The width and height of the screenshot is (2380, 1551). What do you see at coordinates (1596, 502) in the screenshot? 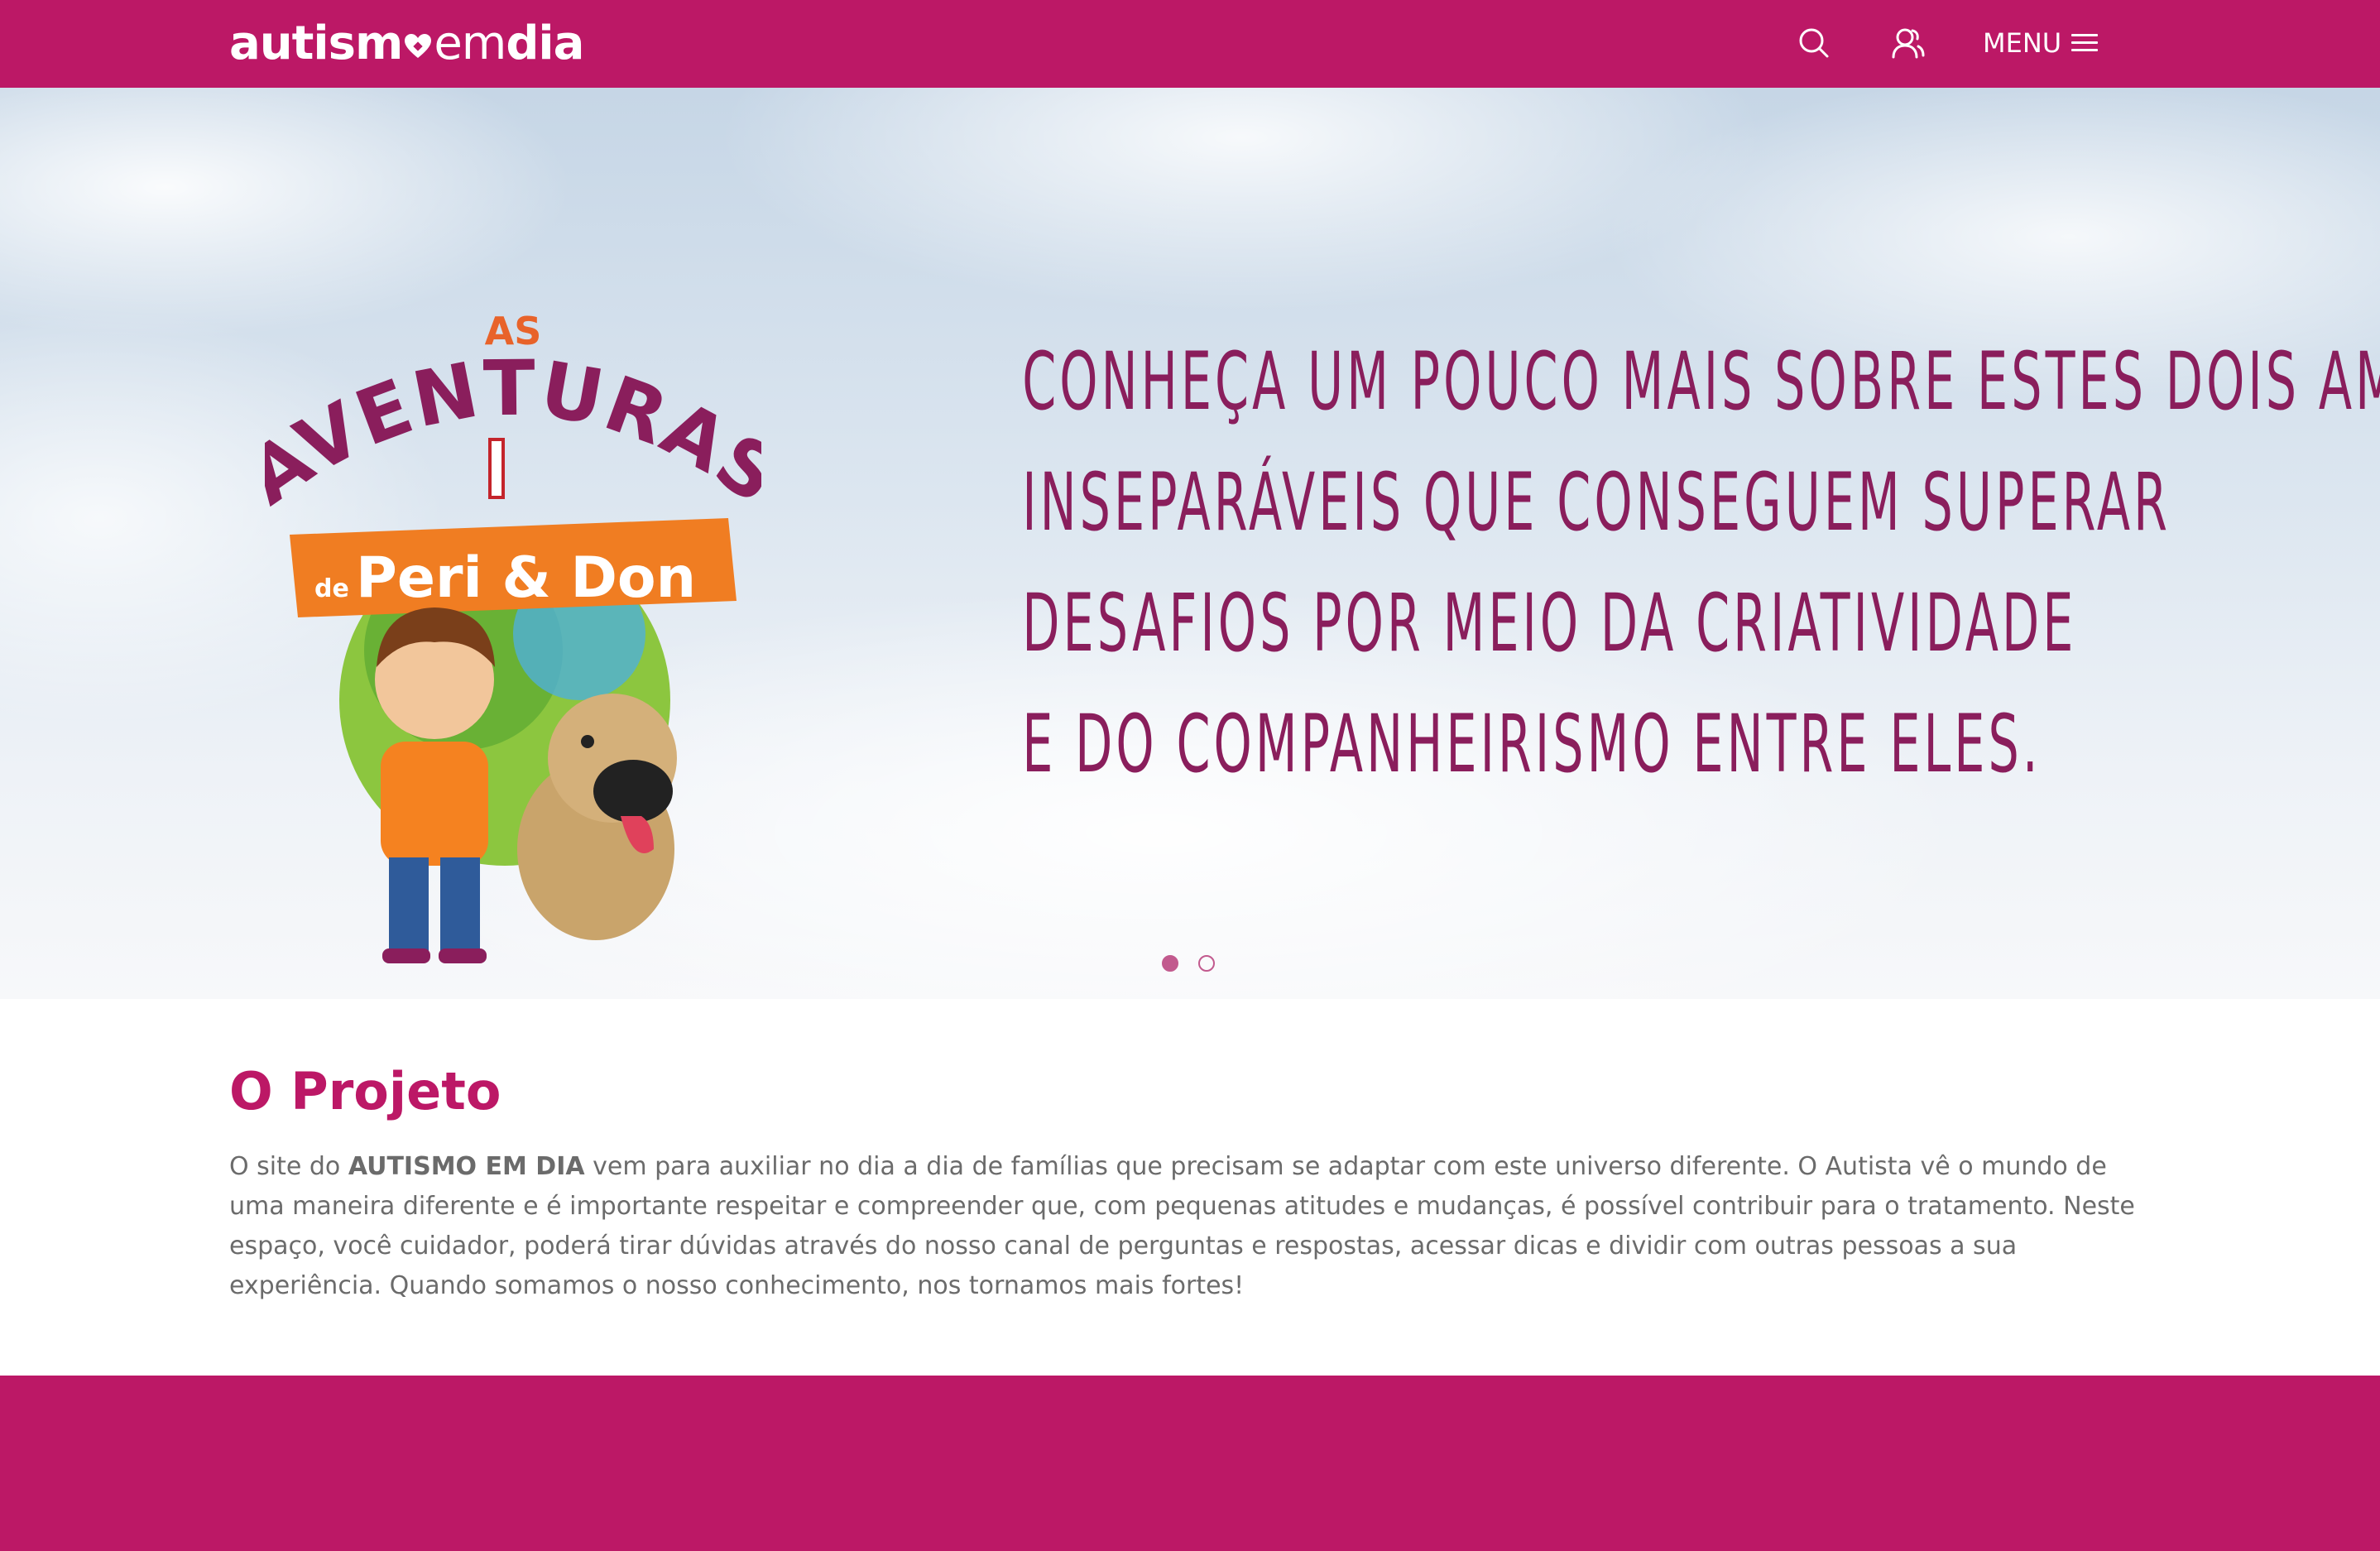
I see `hero-line: INSEPARÁVEIS QUE CONSEGUEM SUPERAR` at bounding box center [1596, 502].